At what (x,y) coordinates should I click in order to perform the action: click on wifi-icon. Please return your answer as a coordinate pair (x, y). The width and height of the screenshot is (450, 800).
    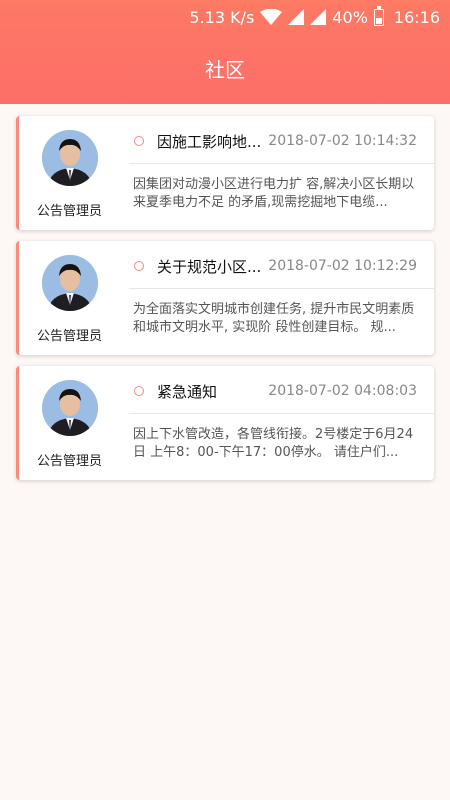
    Looking at the image, I should click on (271, 17).